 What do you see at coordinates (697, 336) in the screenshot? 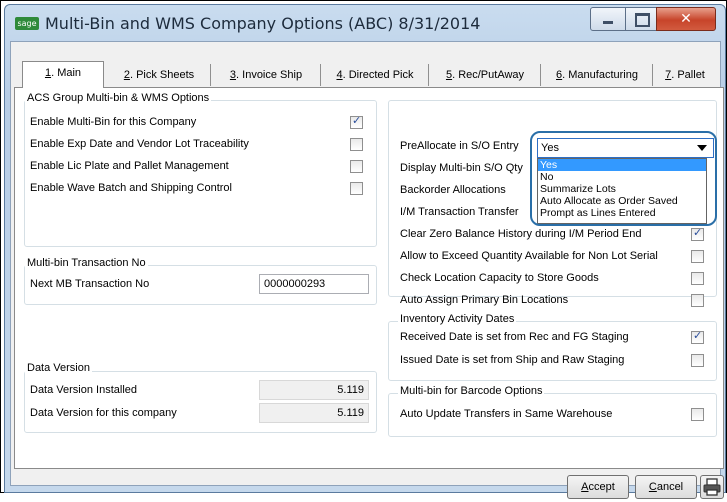
I see `received-date-checkbox` at bounding box center [697, 336].